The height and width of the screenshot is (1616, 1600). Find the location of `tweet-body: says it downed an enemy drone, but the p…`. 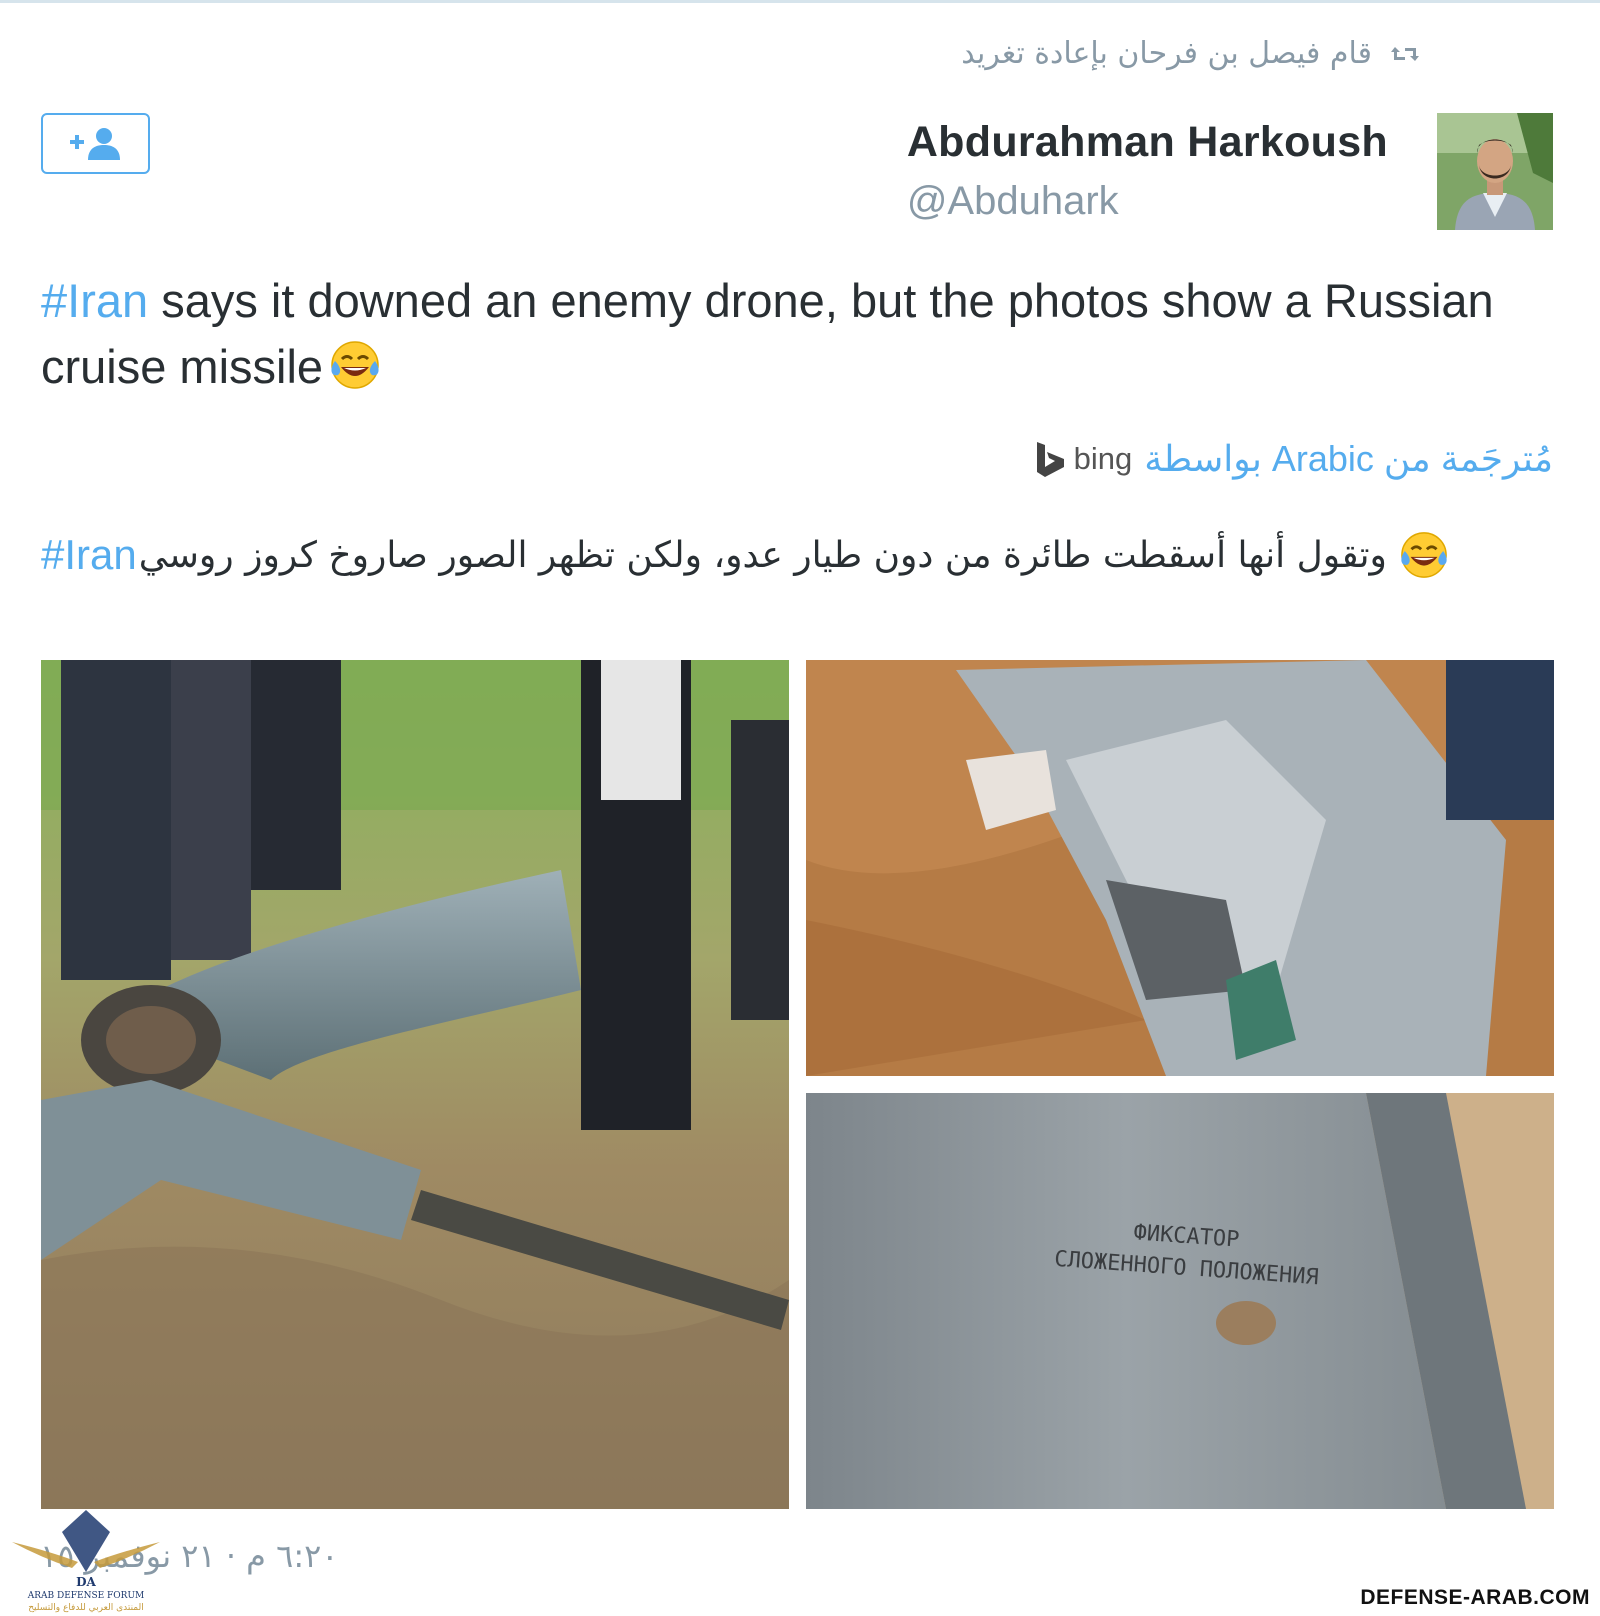

tweet-body: says it downed an enemy drone, but the p… is located at coordinates (767, 333).